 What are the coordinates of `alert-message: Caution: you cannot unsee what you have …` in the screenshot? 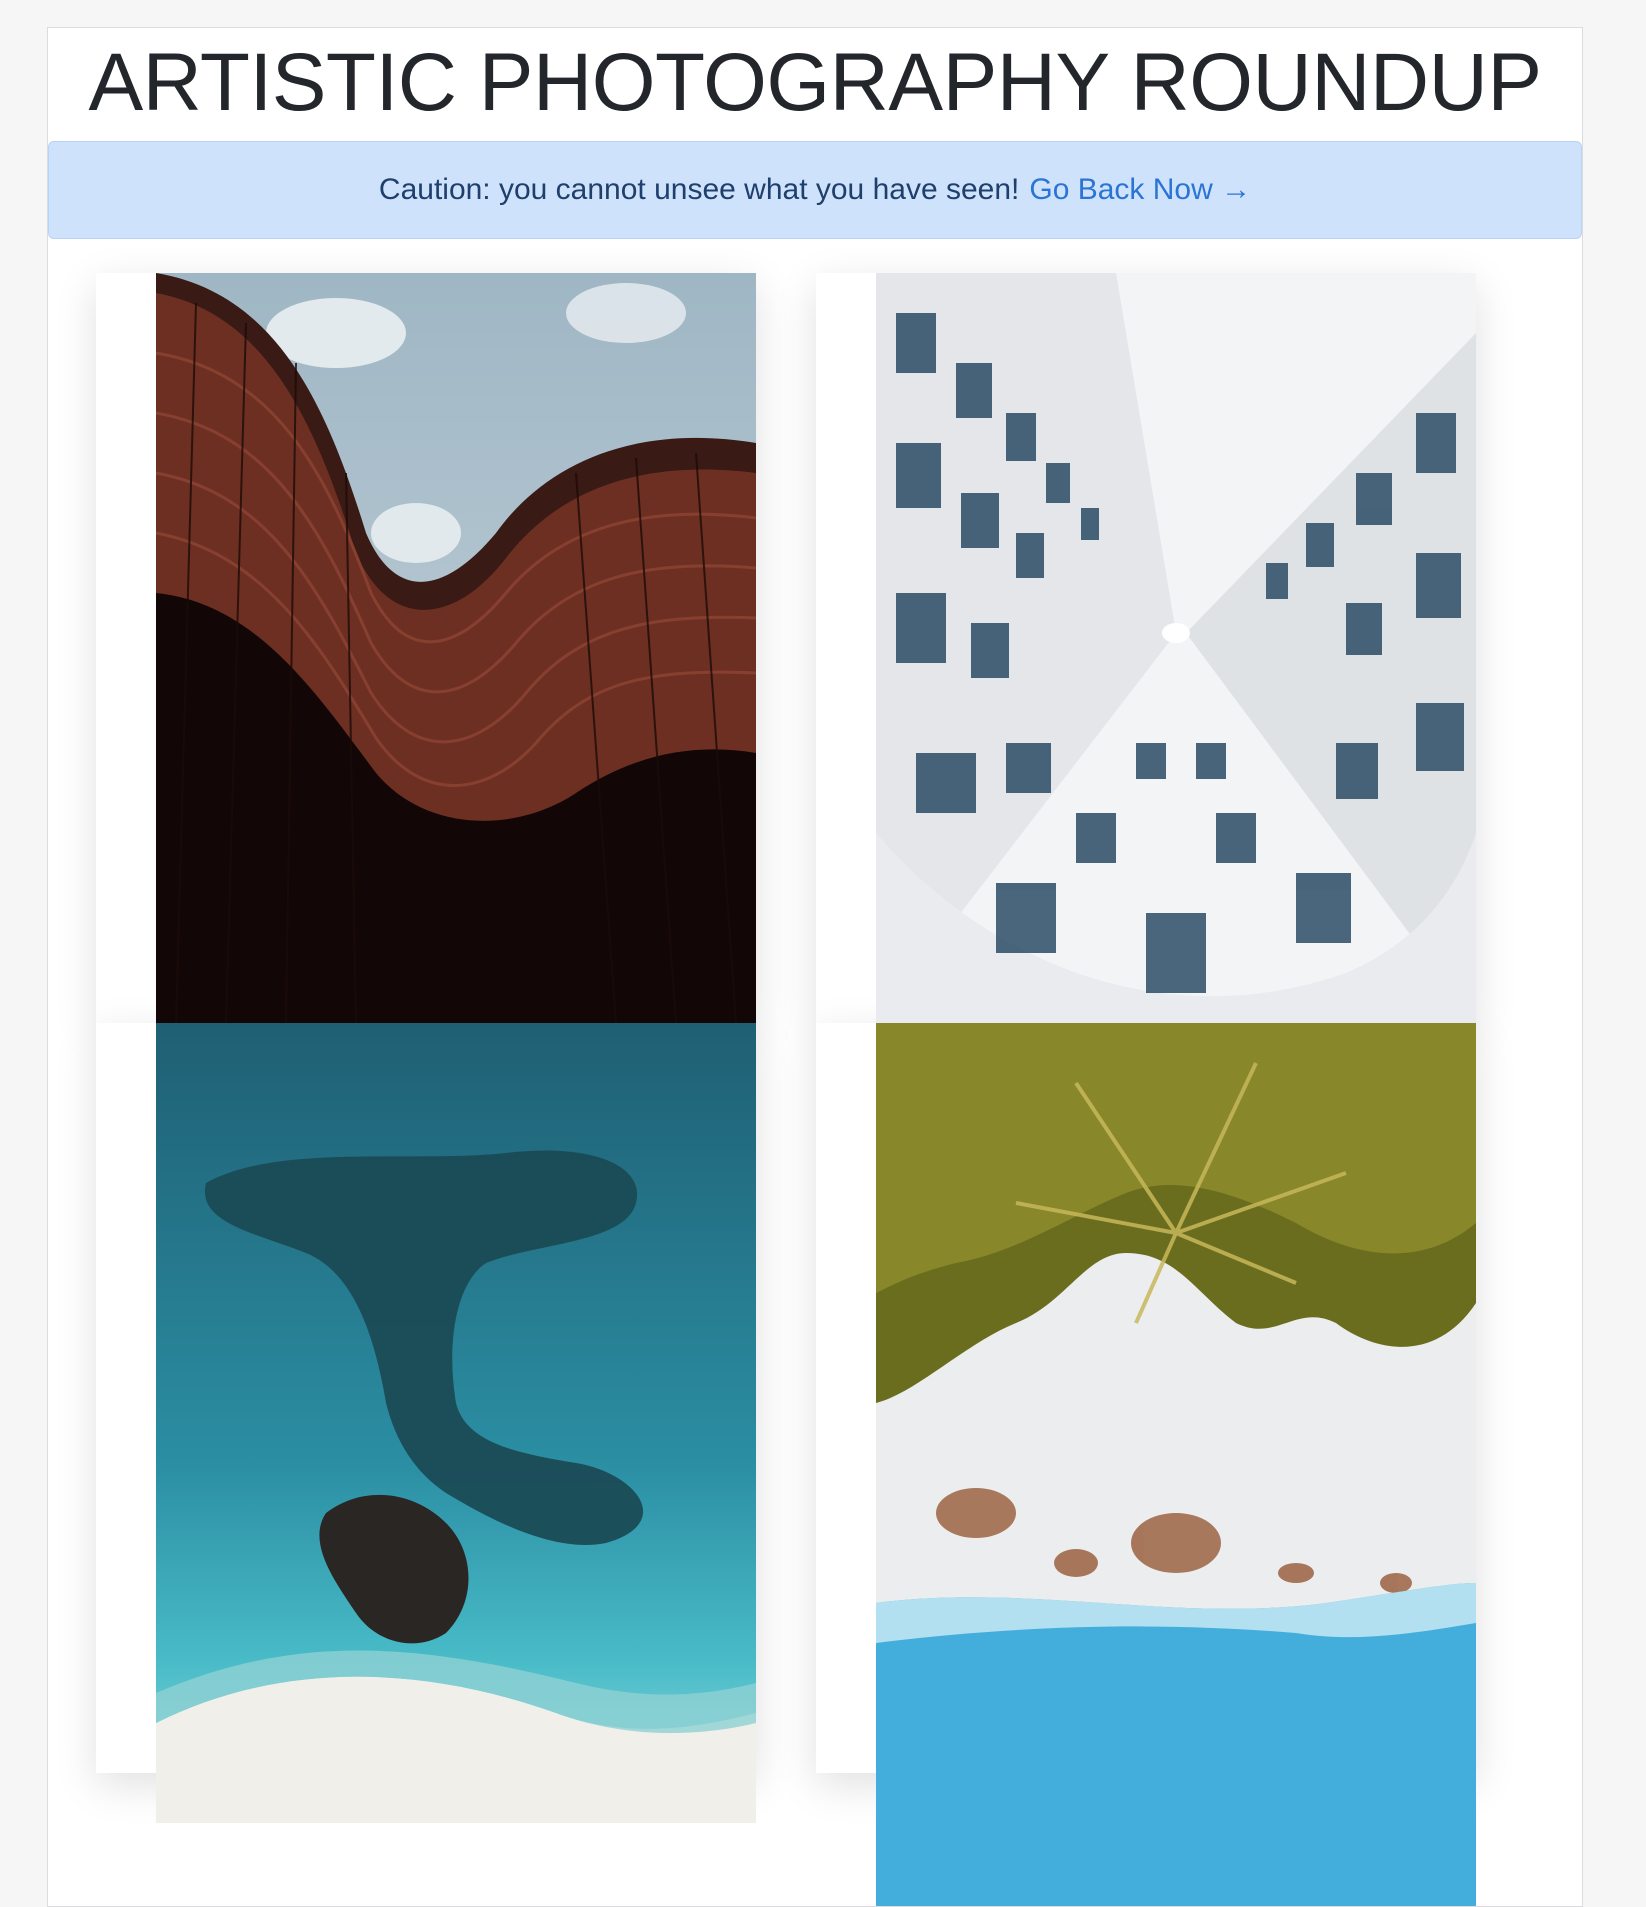 It's located at (699, 189).